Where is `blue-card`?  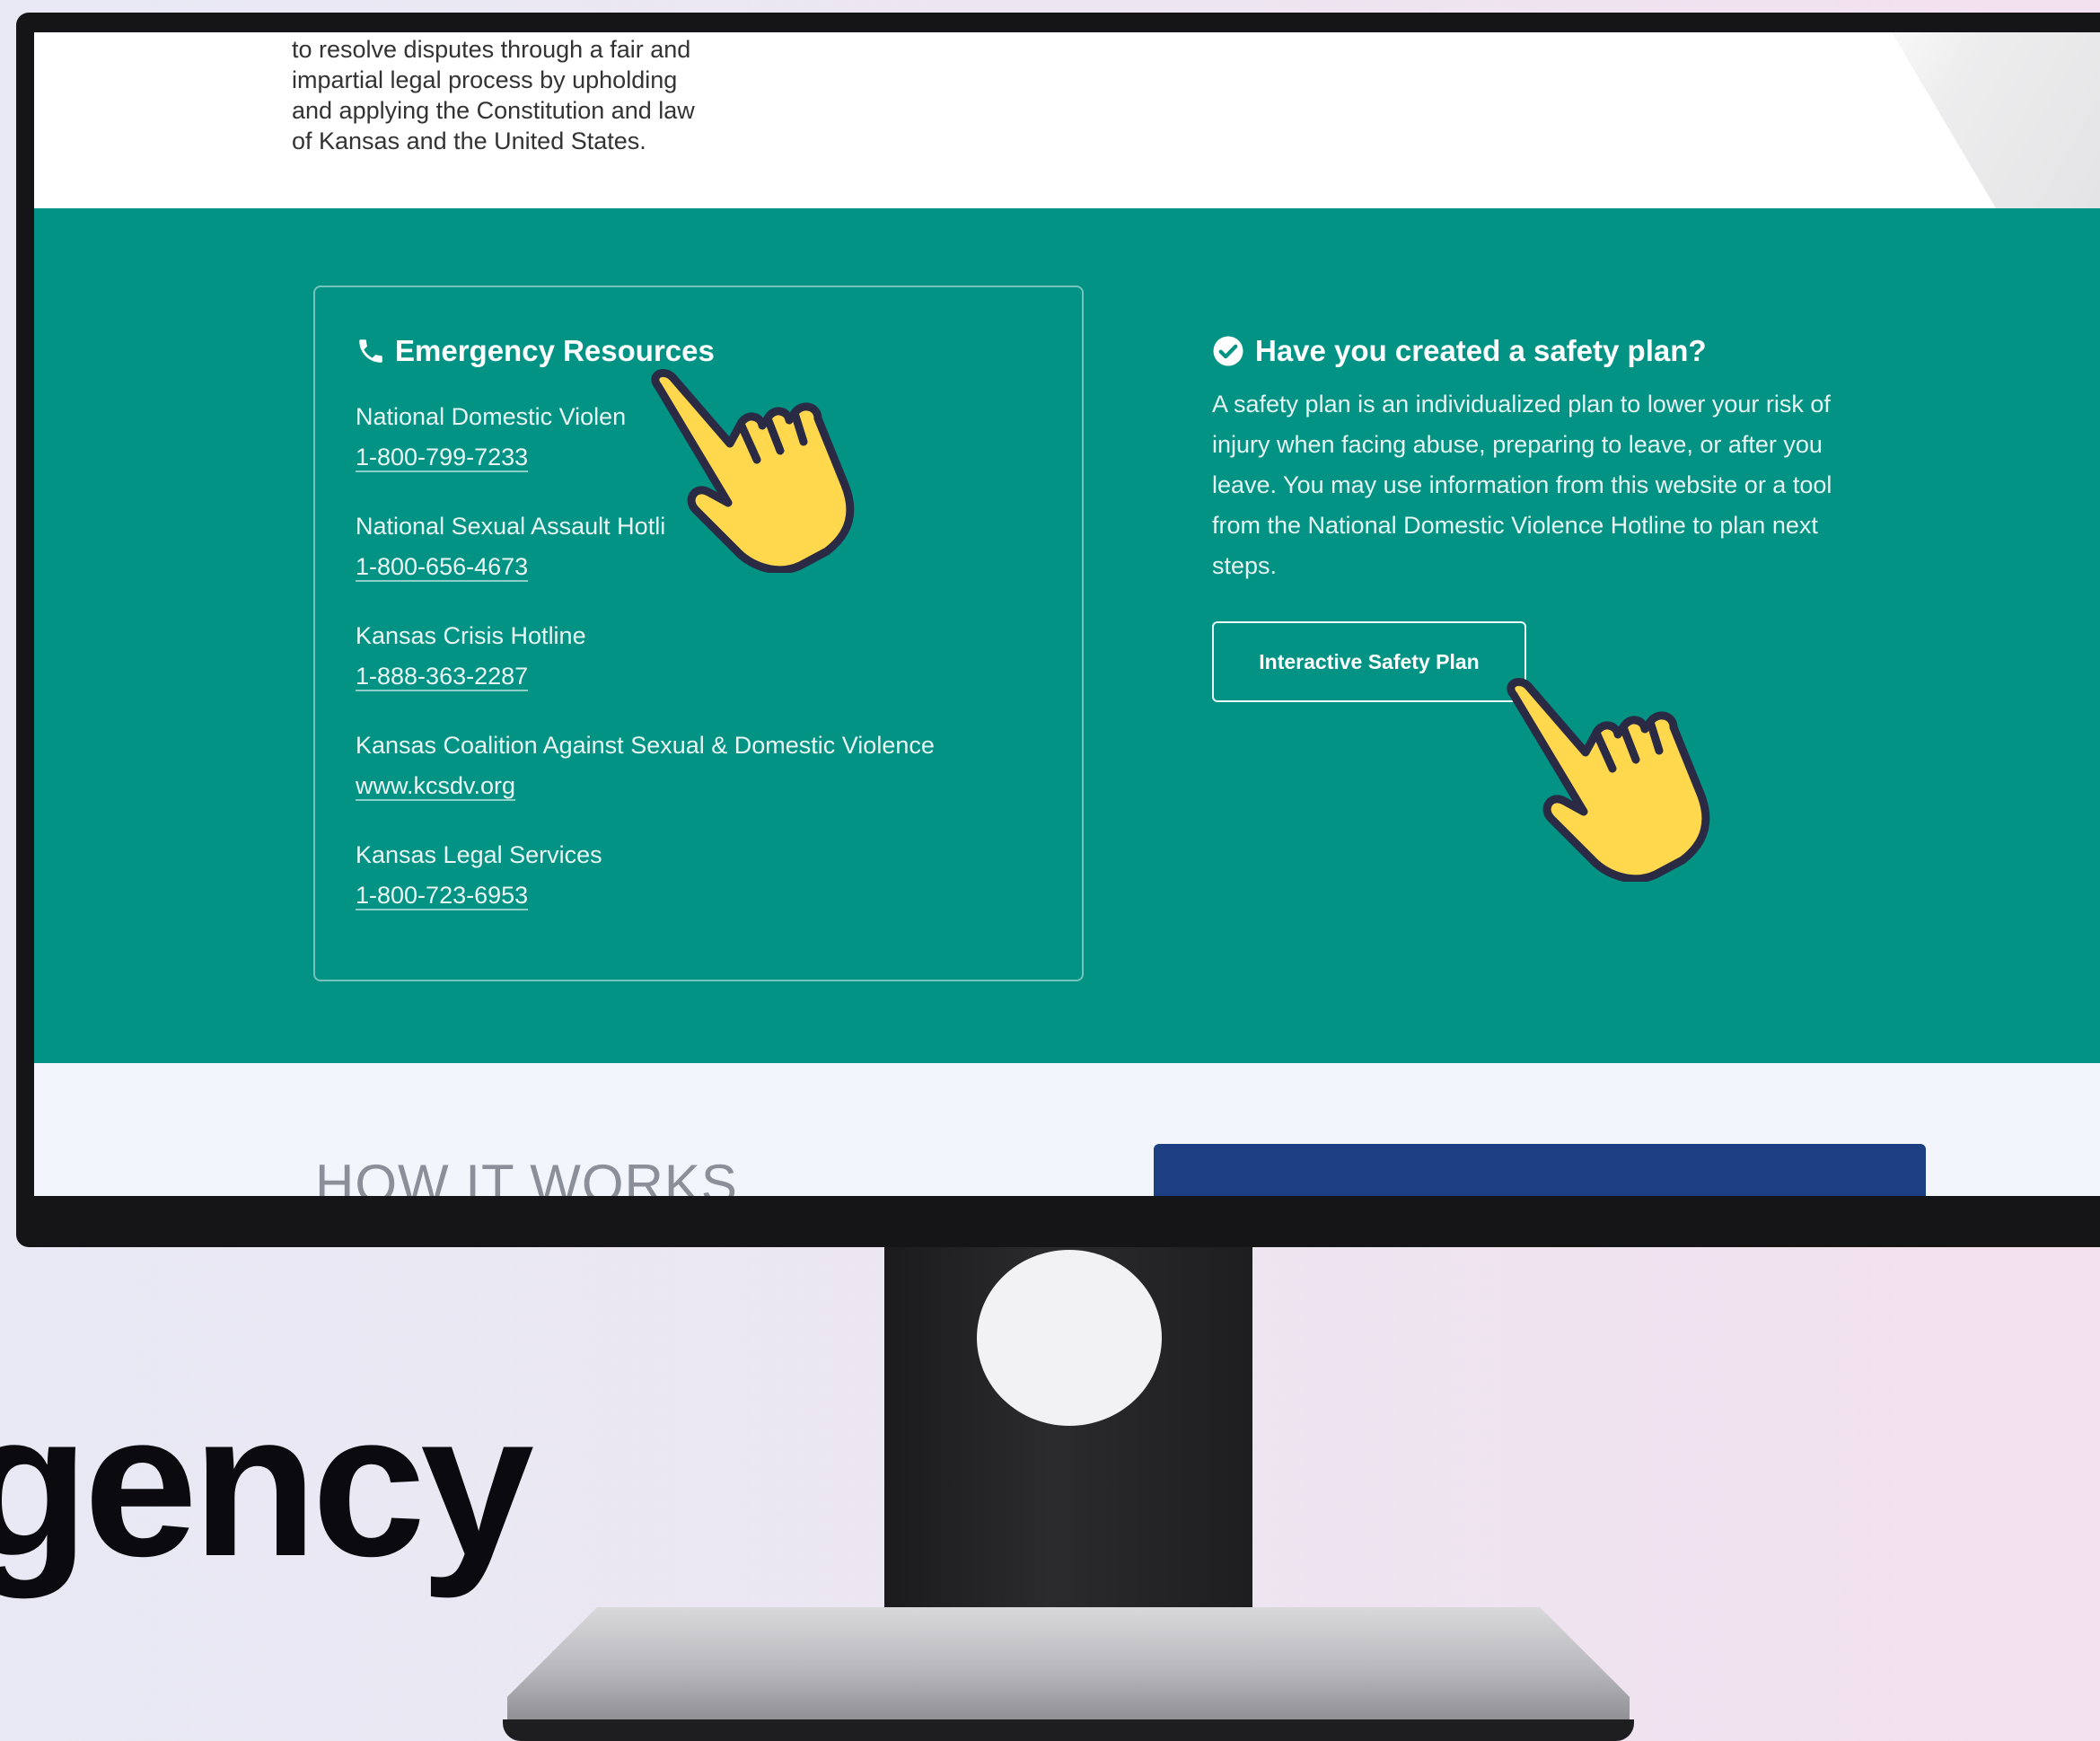
blue-card is located at coordinates (1540, 1170).